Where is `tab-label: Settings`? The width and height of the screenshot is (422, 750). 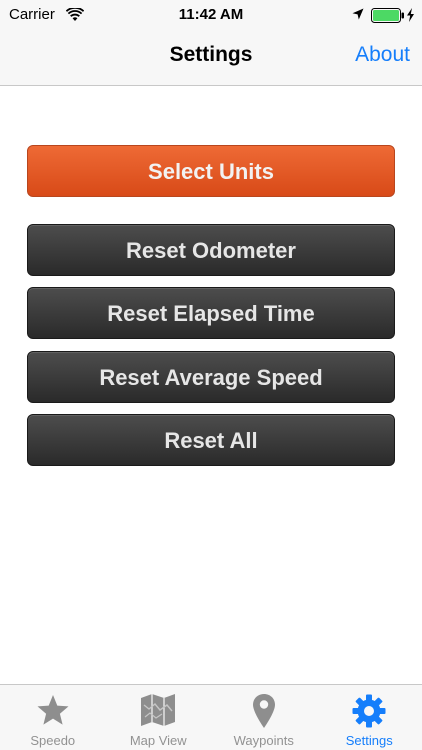 tab-label: Settings is located at coordinates (369, 740).